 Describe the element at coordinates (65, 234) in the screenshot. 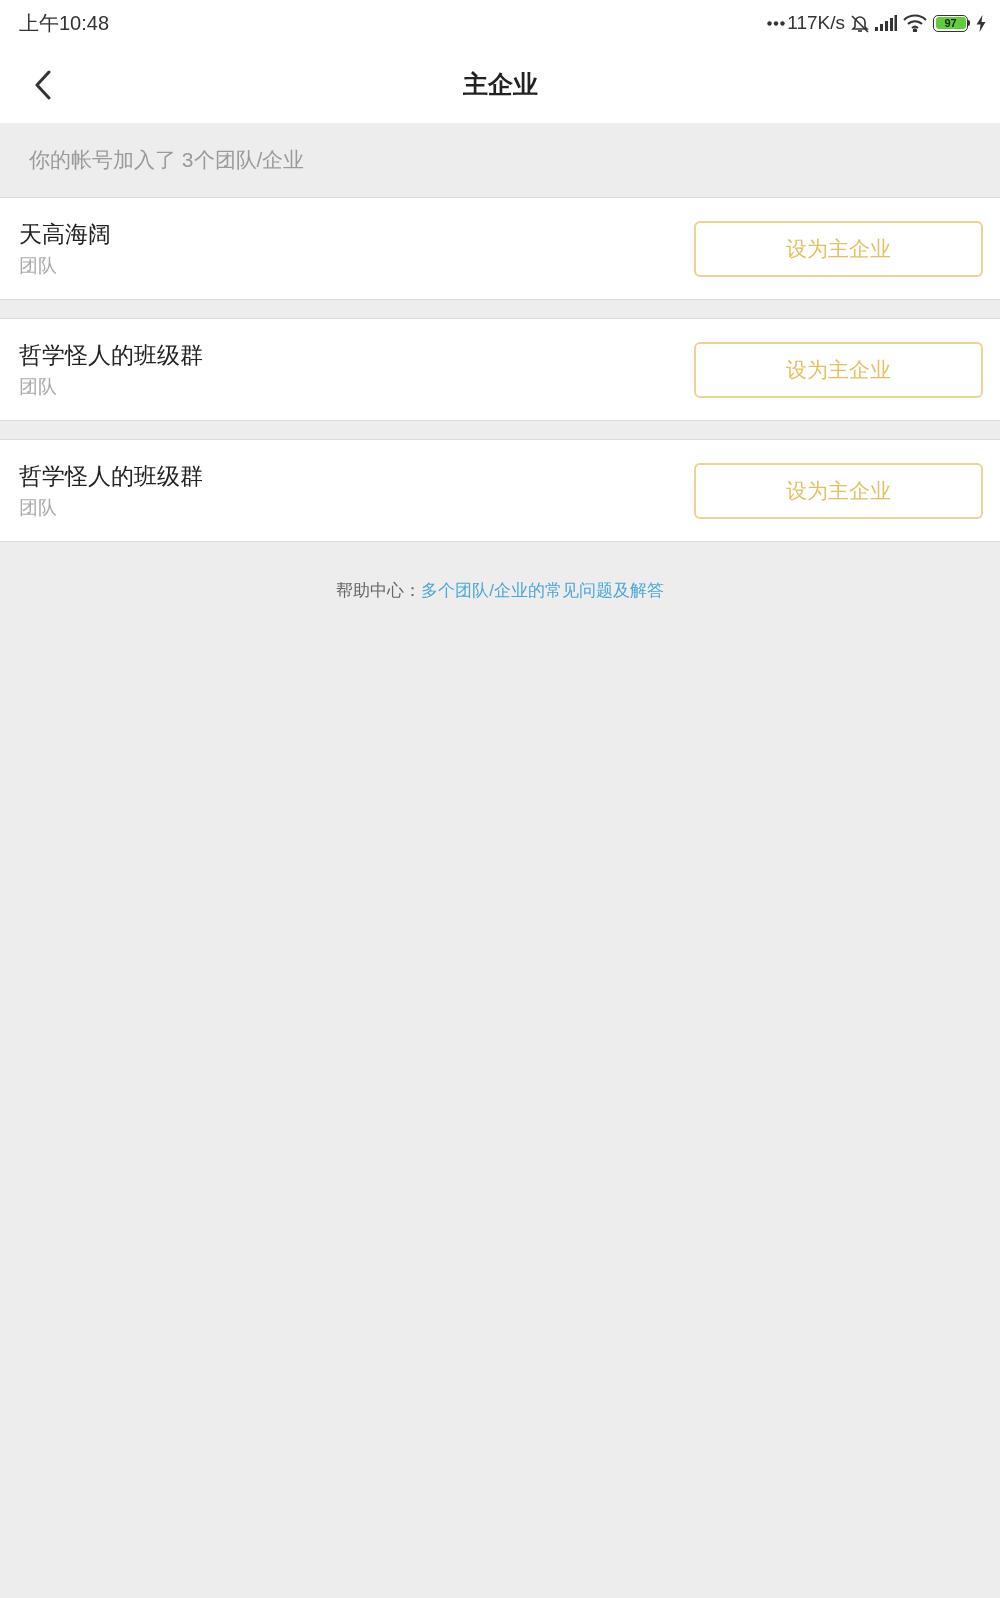

I see `team-name: 天高海阔` at that location.